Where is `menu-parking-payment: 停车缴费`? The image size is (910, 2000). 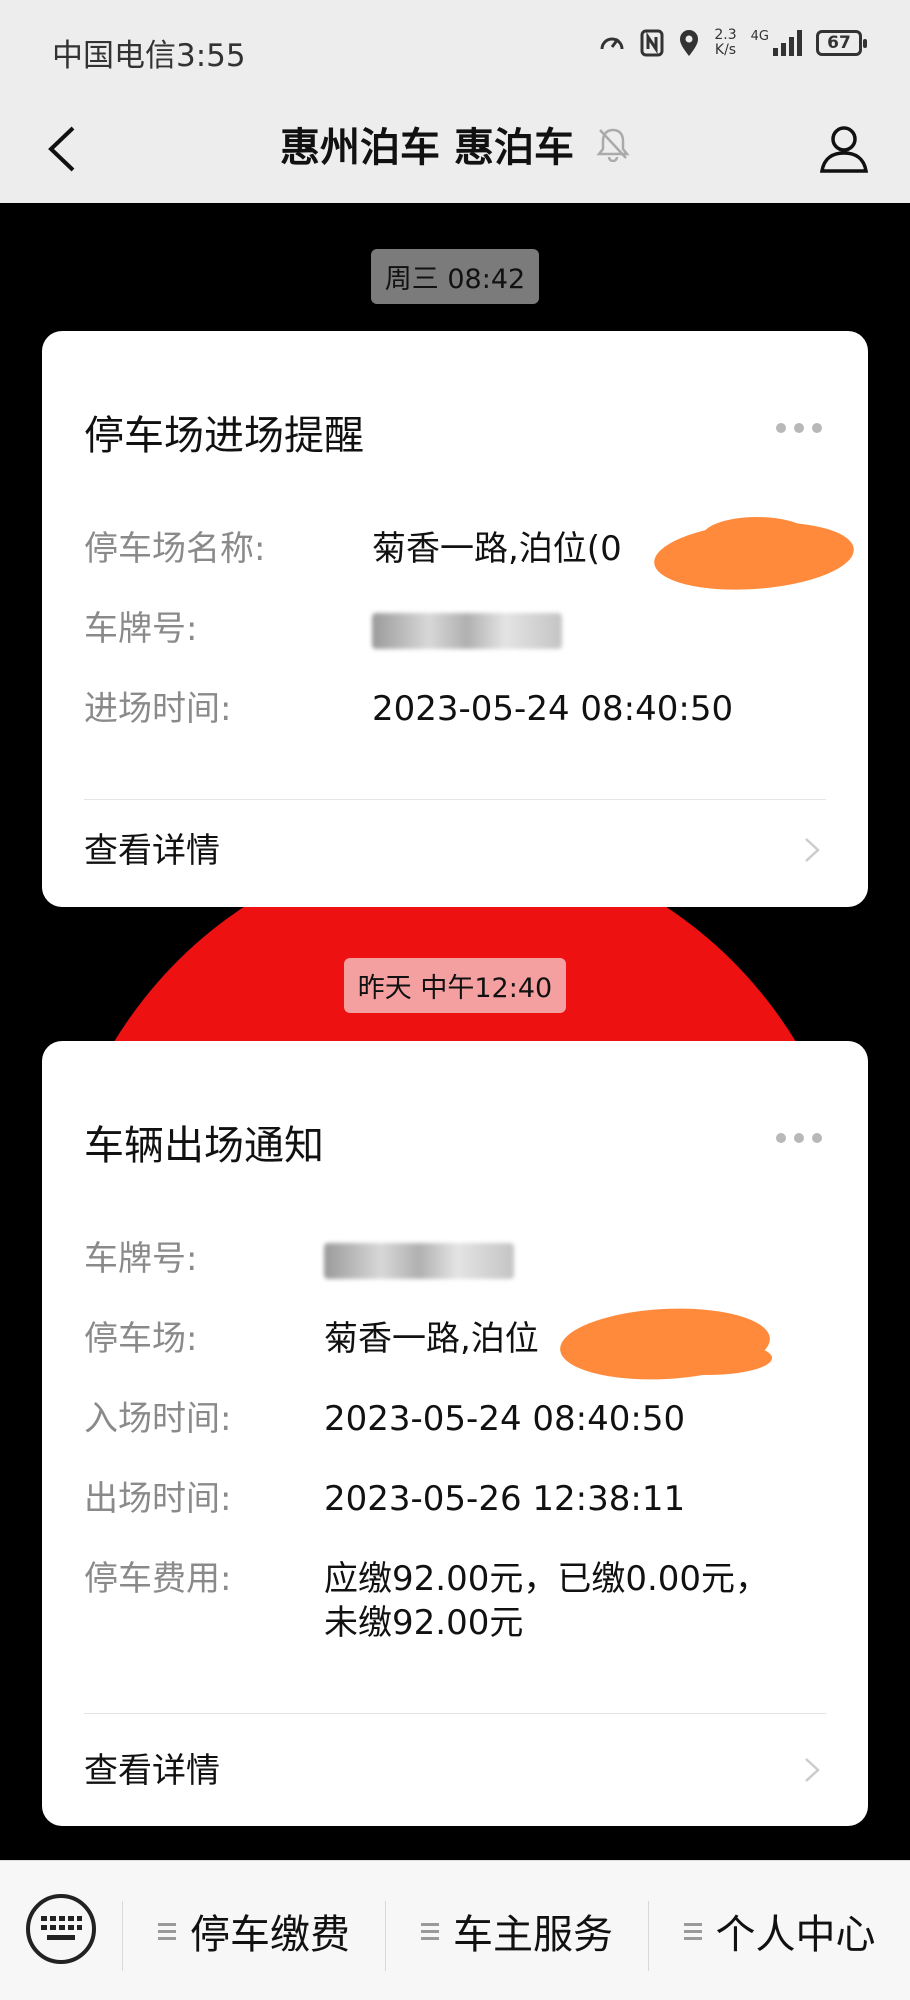 menu-parking-payment: 停车缴费 is located at coordinates (254, 1930).